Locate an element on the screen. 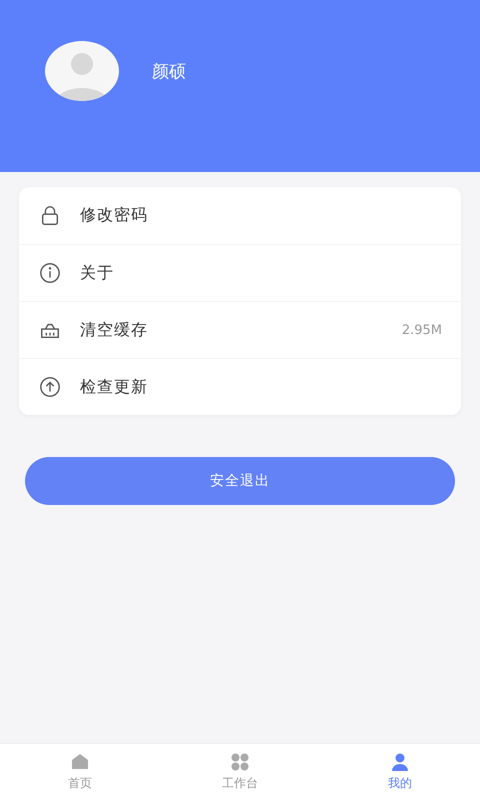 Image resolution: width=480 pixels, height=800 pixels. menu-item: 修改密码 is located at coordinates (240, 215).